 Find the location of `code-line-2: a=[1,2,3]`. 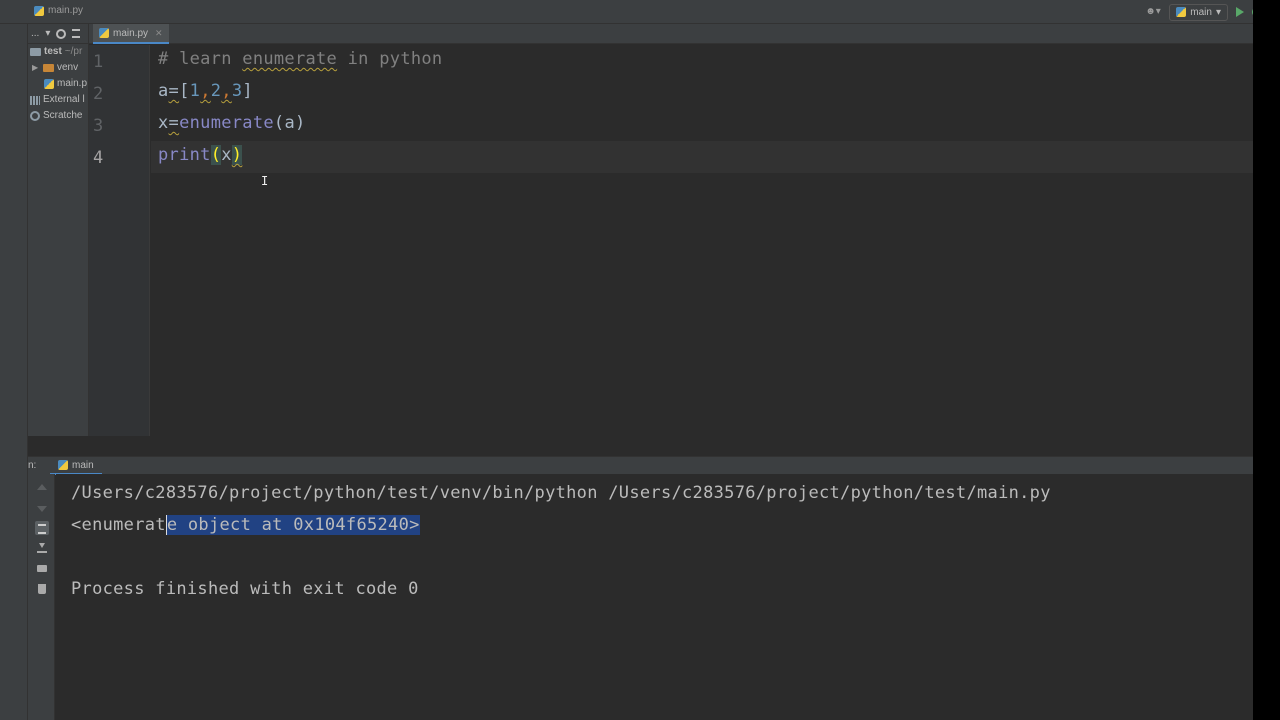

code-line-2: a=[1,2,3] is located at coordinates (702, 93).